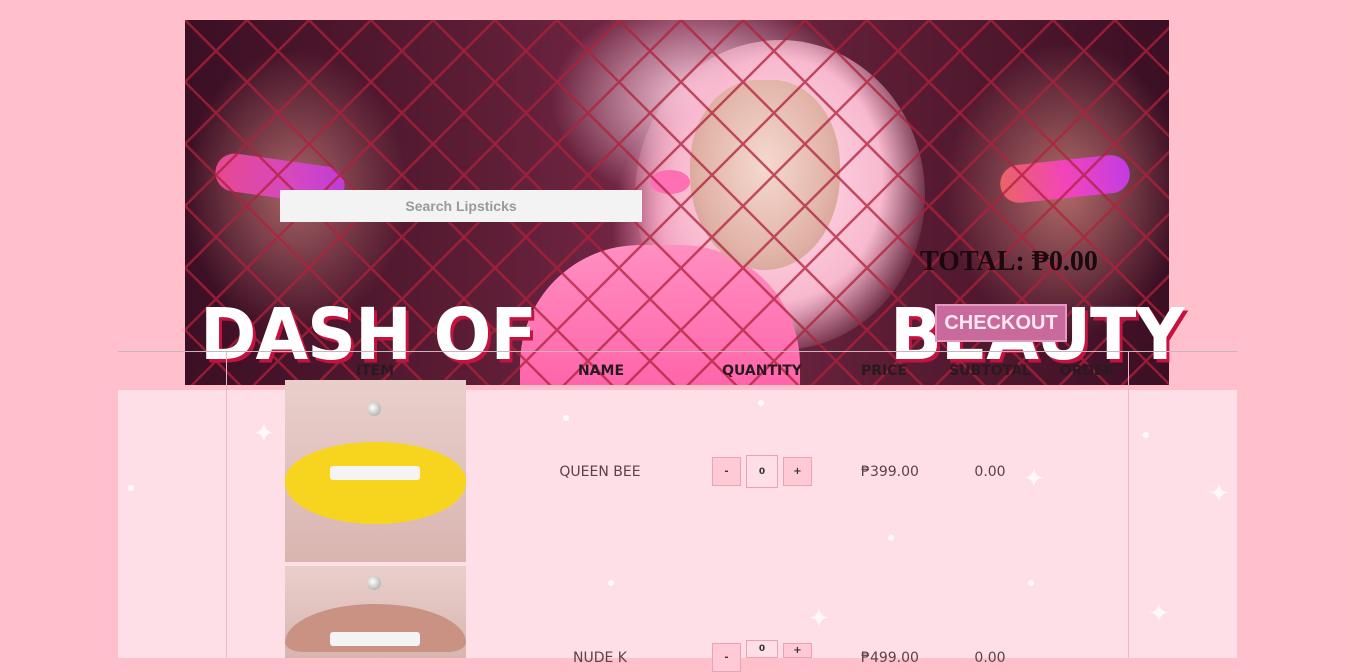 The width and height of the screenshot is (1347, 672). I want to click on cart-total: TOTAL: ₱0.00, so click(1009, 261).